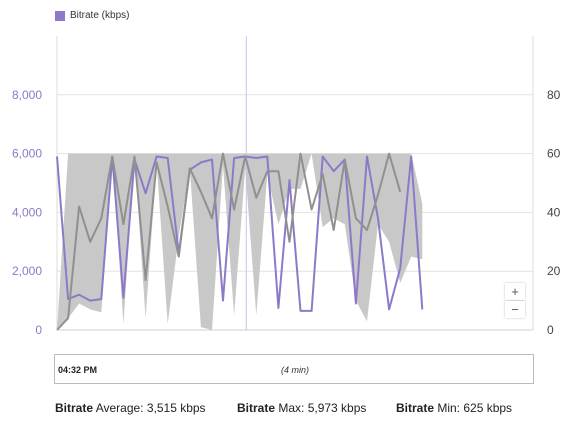  Describe the element at coordinates (515, 291) in the screenshot. I see `zoom-in-button: +` at that location.